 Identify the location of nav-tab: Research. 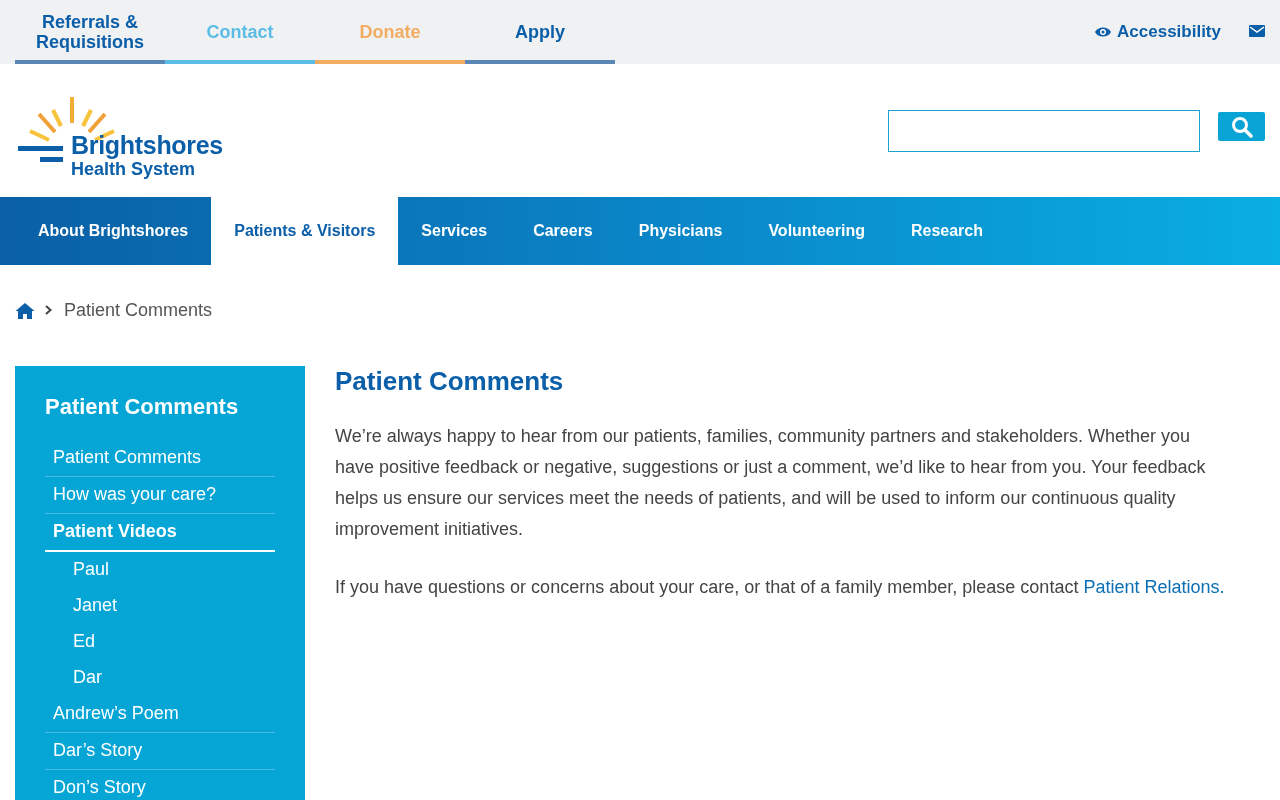
(946, 231).